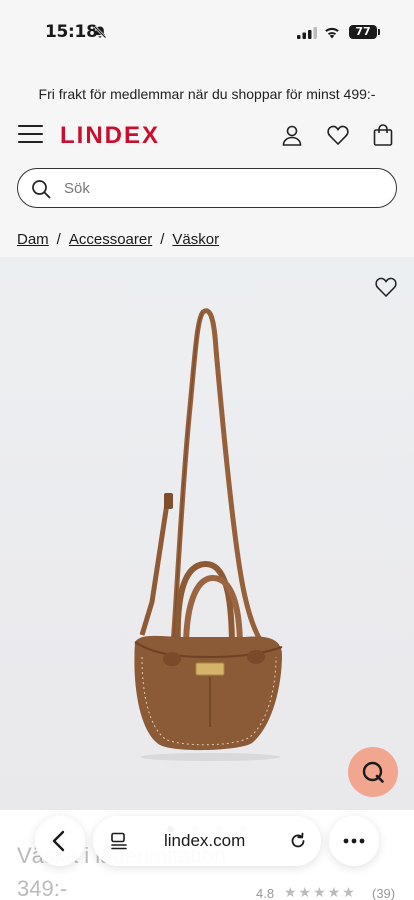 The width and height of the screenshot is (414, 900). What do you see at coordinates (119, 841) in the screenshot?
I see `page-menu-icon` at bounding box center [119, 841].